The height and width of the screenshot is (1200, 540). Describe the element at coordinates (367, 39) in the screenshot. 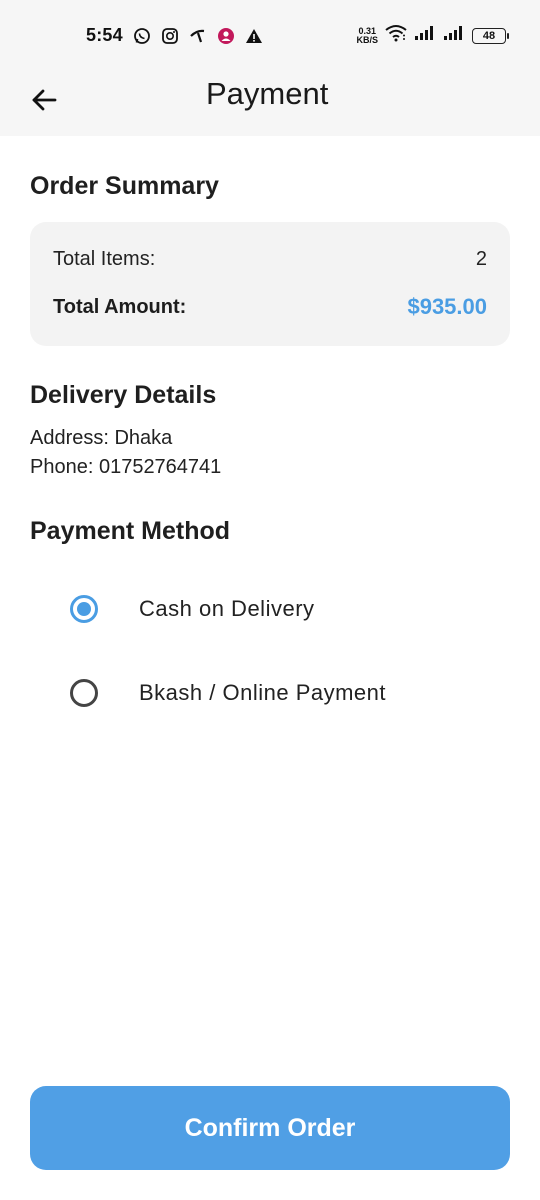

I see `network-speed-unit: KB/S` at that location.